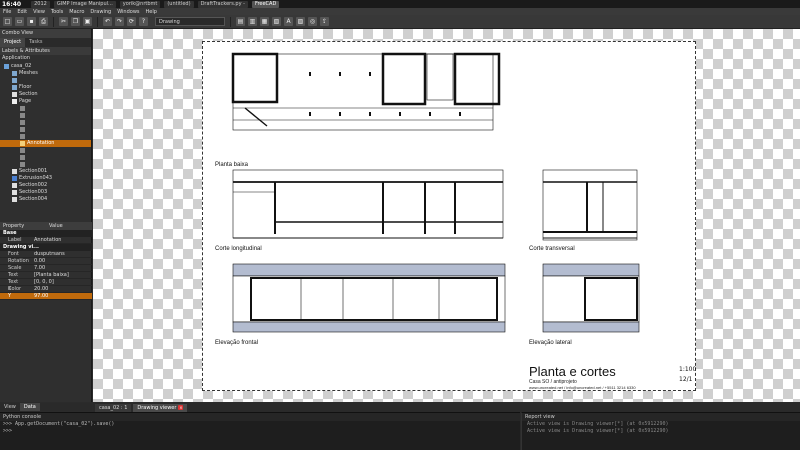 This screenshot has width=800, height=450. Describe the element at coordinates (288, 21) in the screenshot. I see `annotation-tool-icon: A` at that location.